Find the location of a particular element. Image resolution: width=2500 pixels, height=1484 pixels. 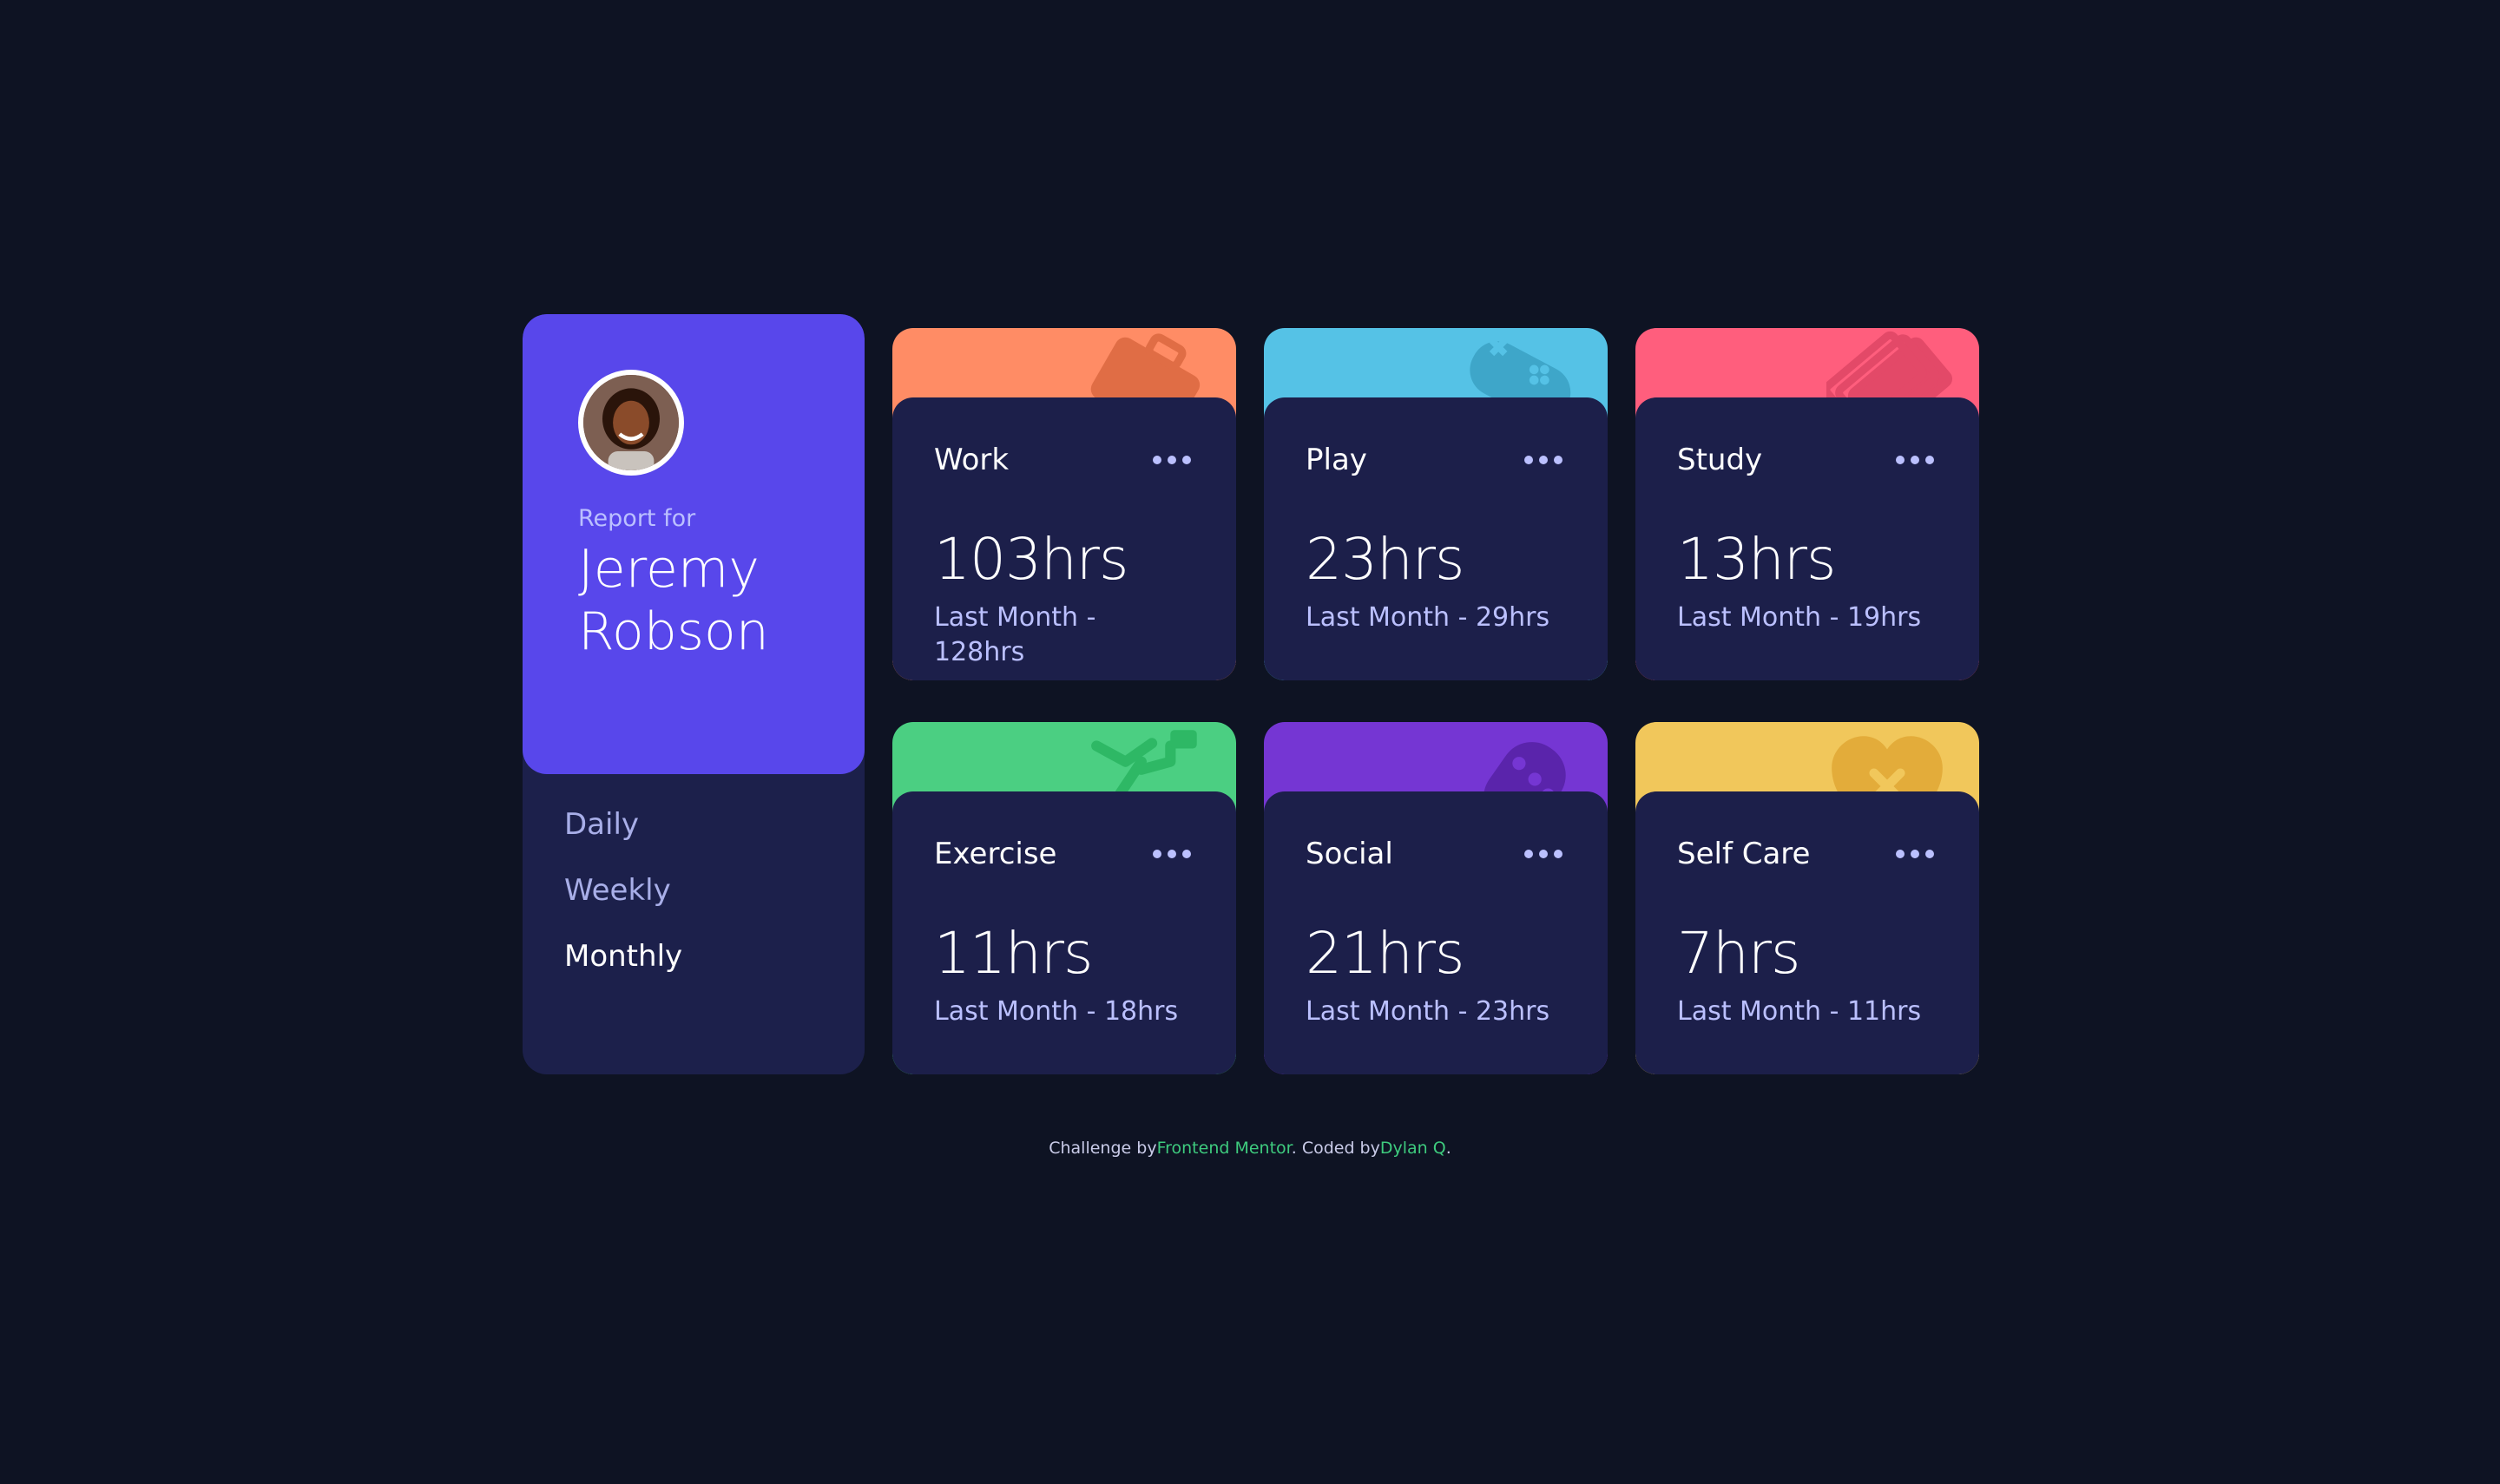

current-hours: 7hrs is located at coordinates (1738, 953).